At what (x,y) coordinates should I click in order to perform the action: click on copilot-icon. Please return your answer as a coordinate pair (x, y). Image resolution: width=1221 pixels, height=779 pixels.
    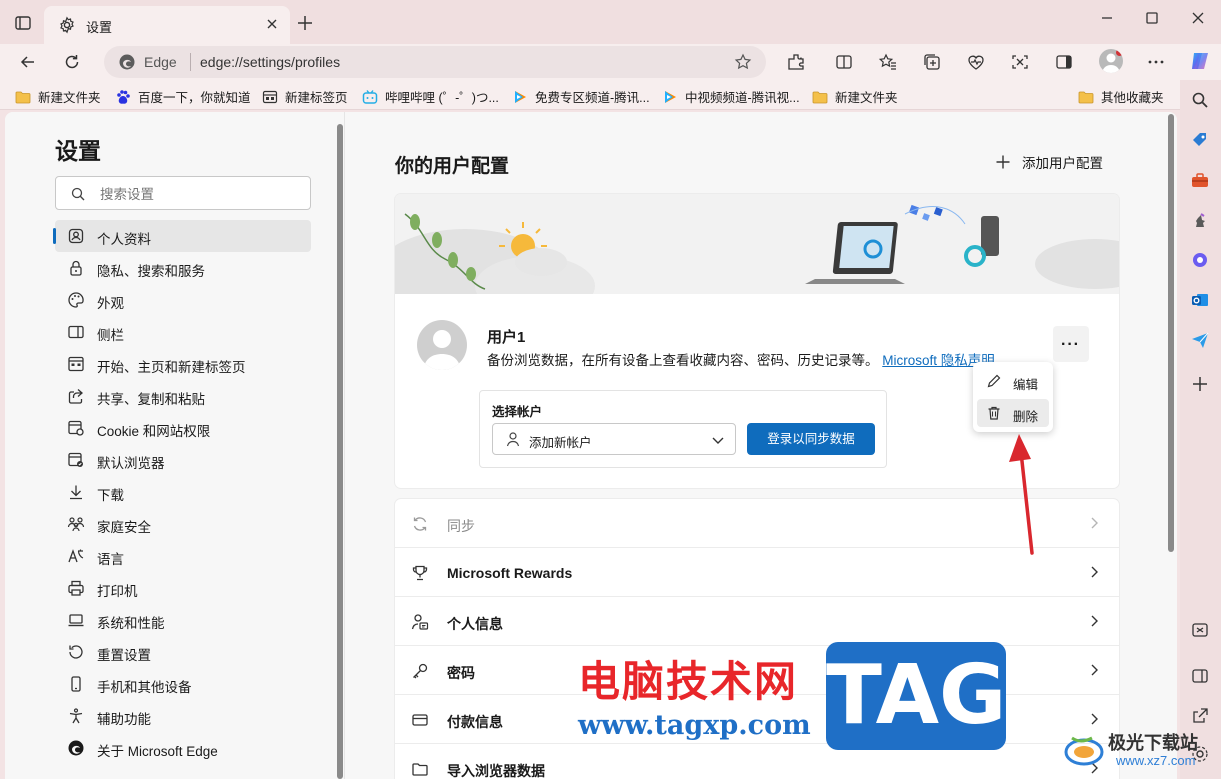
    Looking at the image, I should click on (1200, 61).